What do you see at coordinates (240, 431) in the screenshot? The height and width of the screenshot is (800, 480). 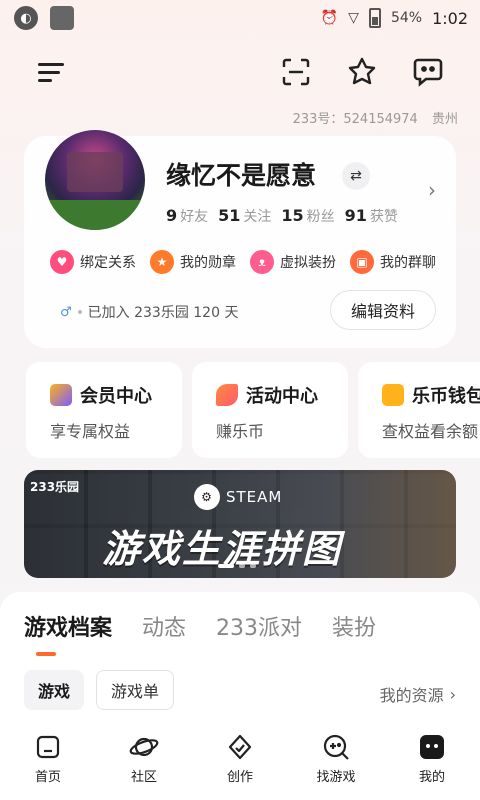 I see `card-subtitle: 赚乐币` at bounding box center [240, 431].